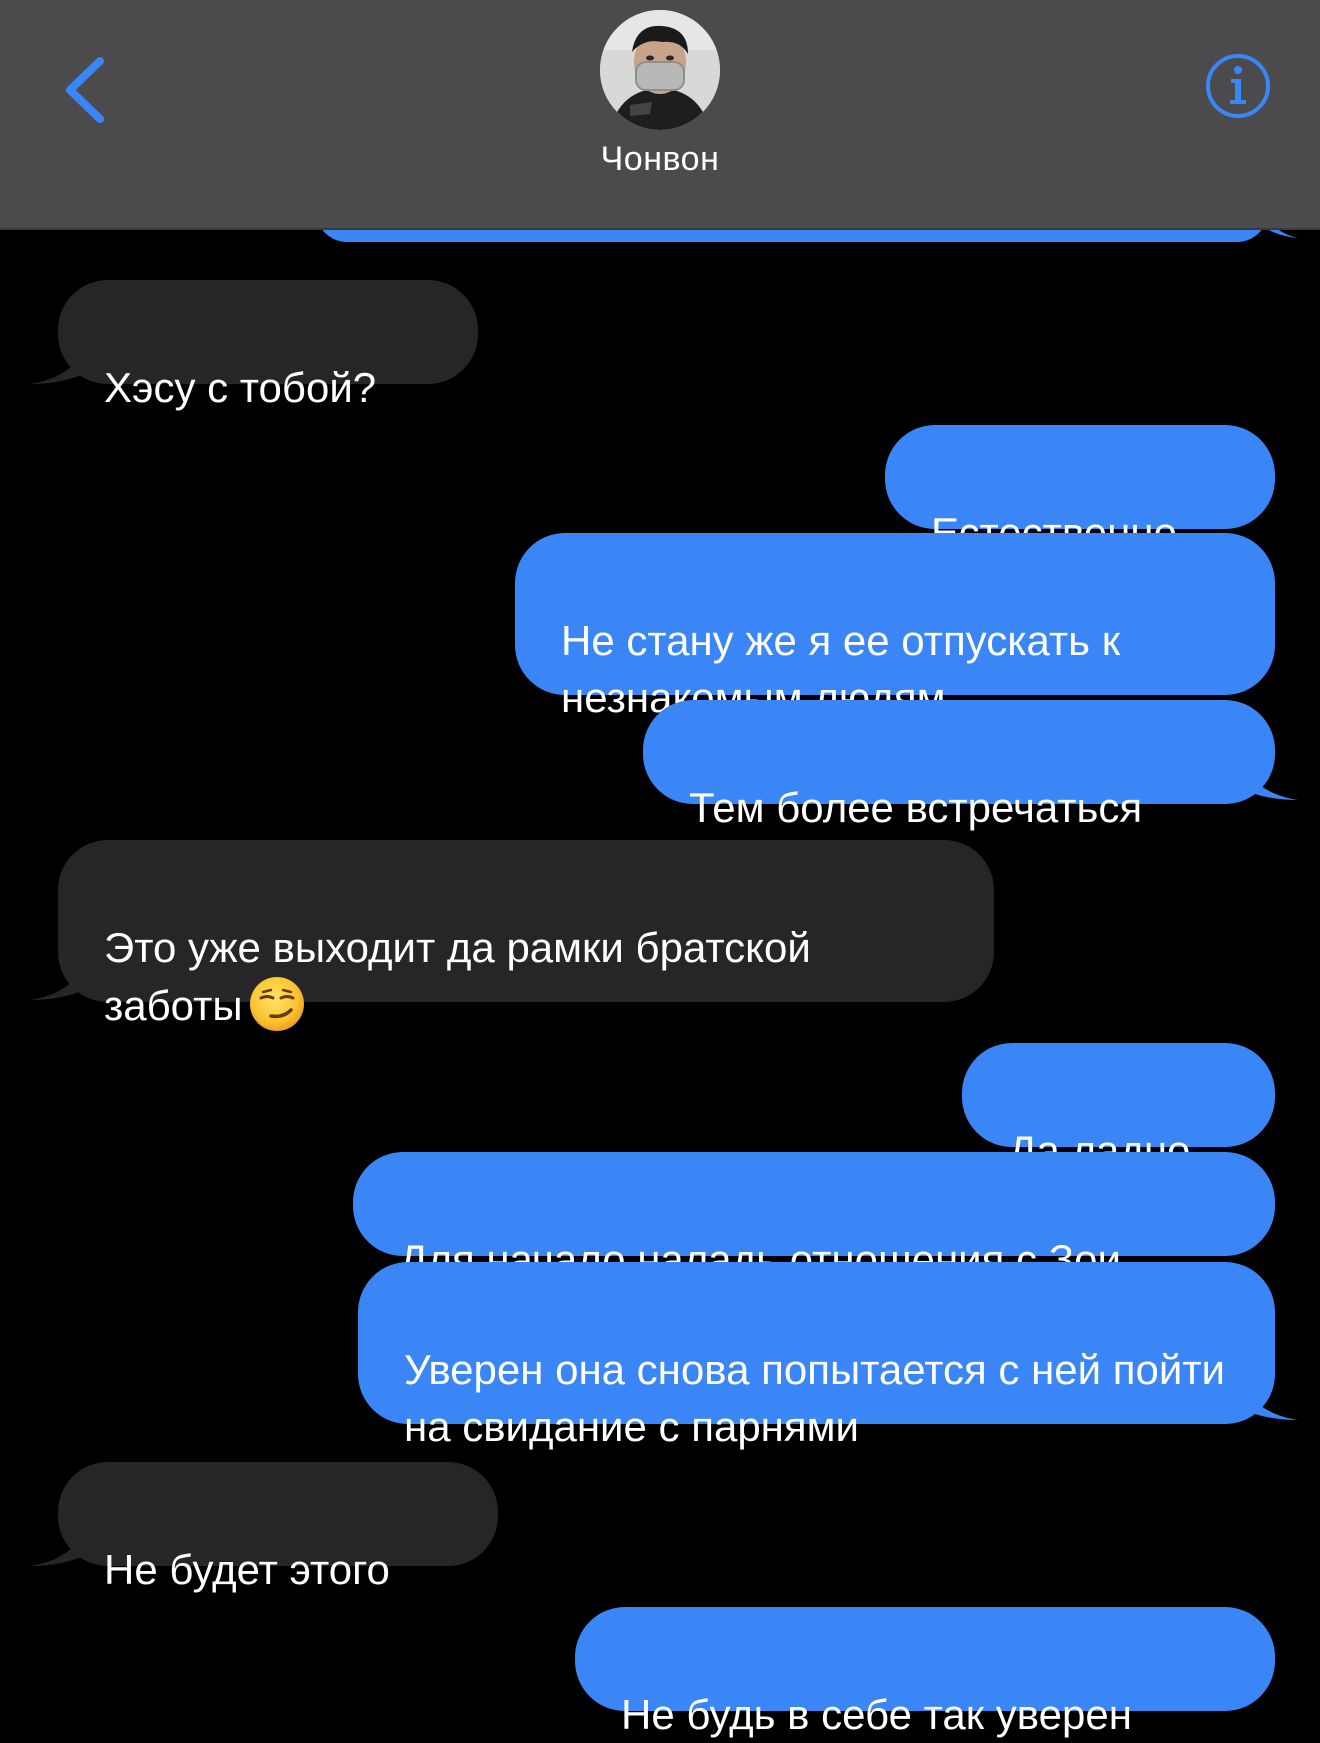  Describe the element at coordinates (247, 1569) in the screenshot. I see `message-text: Не будет этого` at that location.